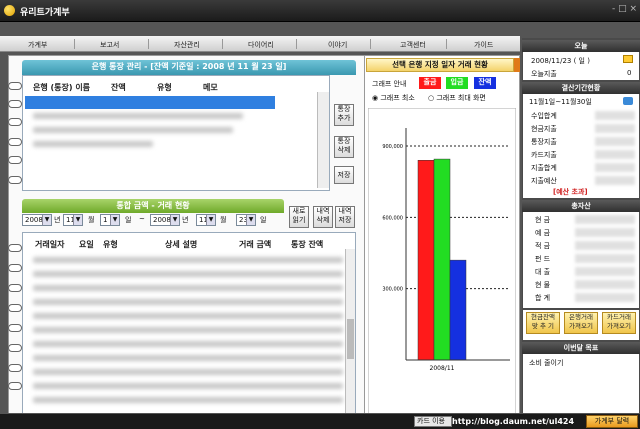  I want to click on bar-deposit, so click(442, 259).